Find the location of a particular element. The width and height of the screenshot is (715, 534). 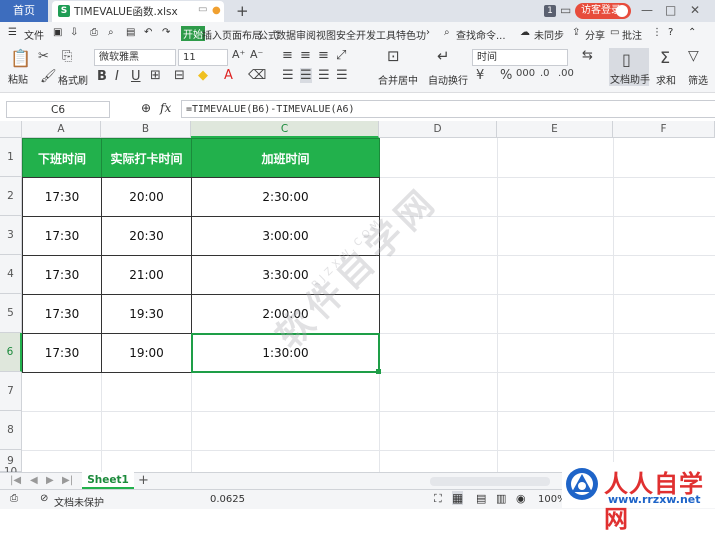

wrap-text-button: 自动换行 is located at coordinates (448, 79).